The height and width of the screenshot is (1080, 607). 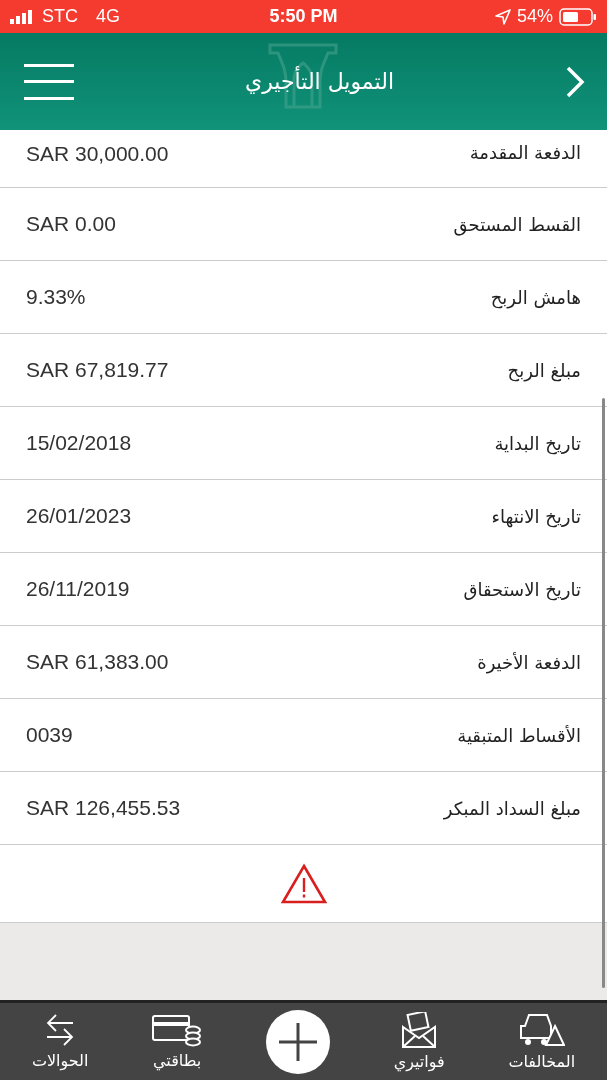 What do you see at coordinates (512, 808) in the screenshot?
I see `field-label: مبلغ السداد المبكر` at bounding box center [512, 808].